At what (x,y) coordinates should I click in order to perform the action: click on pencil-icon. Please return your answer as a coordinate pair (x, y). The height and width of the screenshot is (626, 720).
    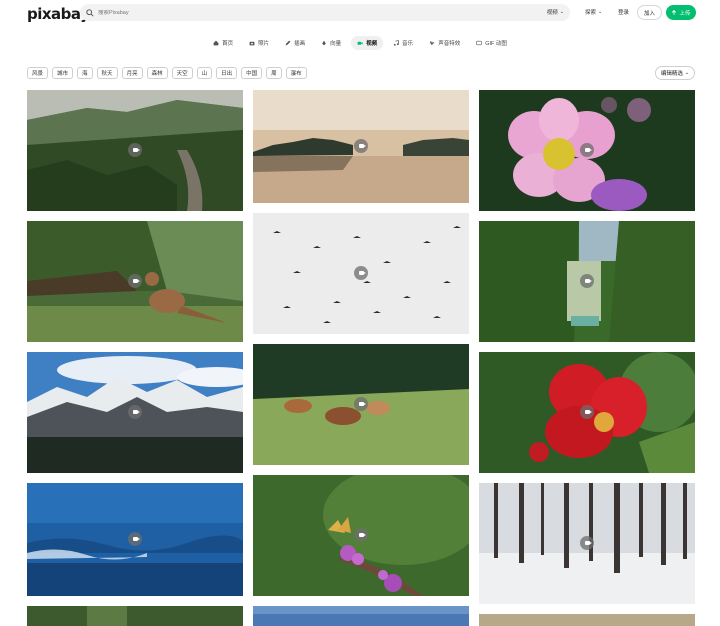
    Looking at the image, I should click on (288, 43).